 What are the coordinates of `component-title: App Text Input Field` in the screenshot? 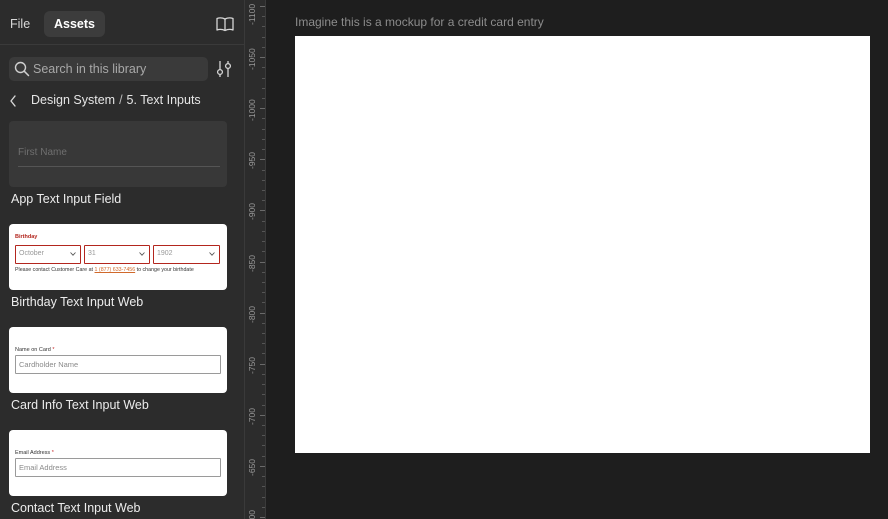 It's located at (66, 199).